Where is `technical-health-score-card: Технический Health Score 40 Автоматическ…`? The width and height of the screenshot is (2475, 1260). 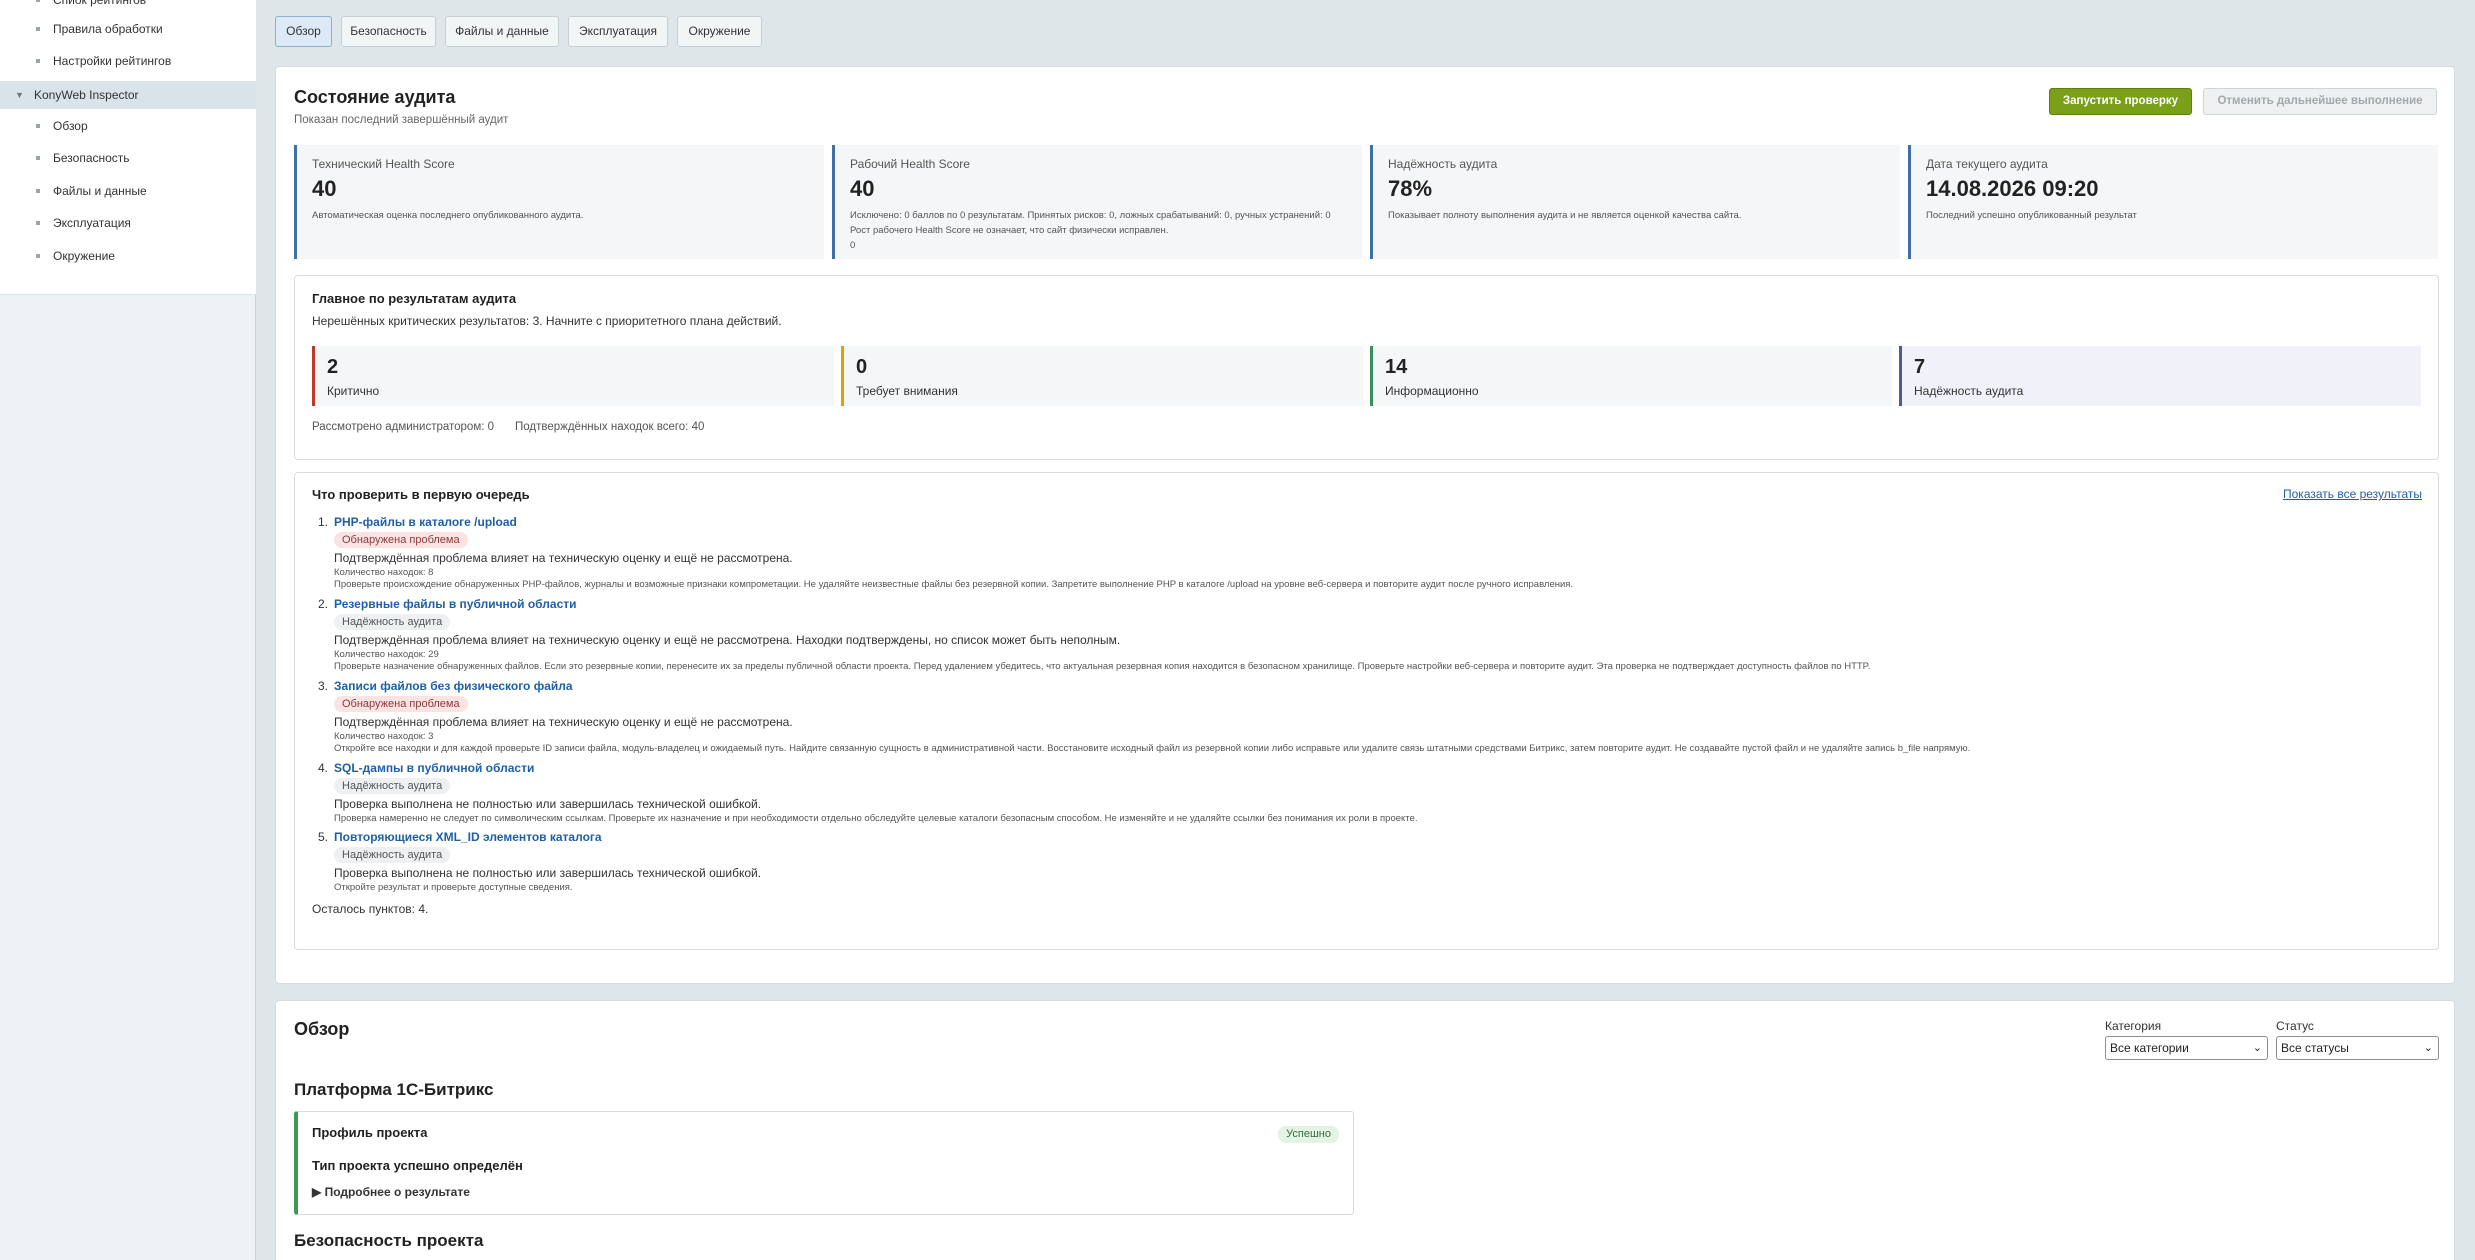 technical-health-score-card: Технический Health Score 40 Автоматическ… is located at coordinates (559, 202).